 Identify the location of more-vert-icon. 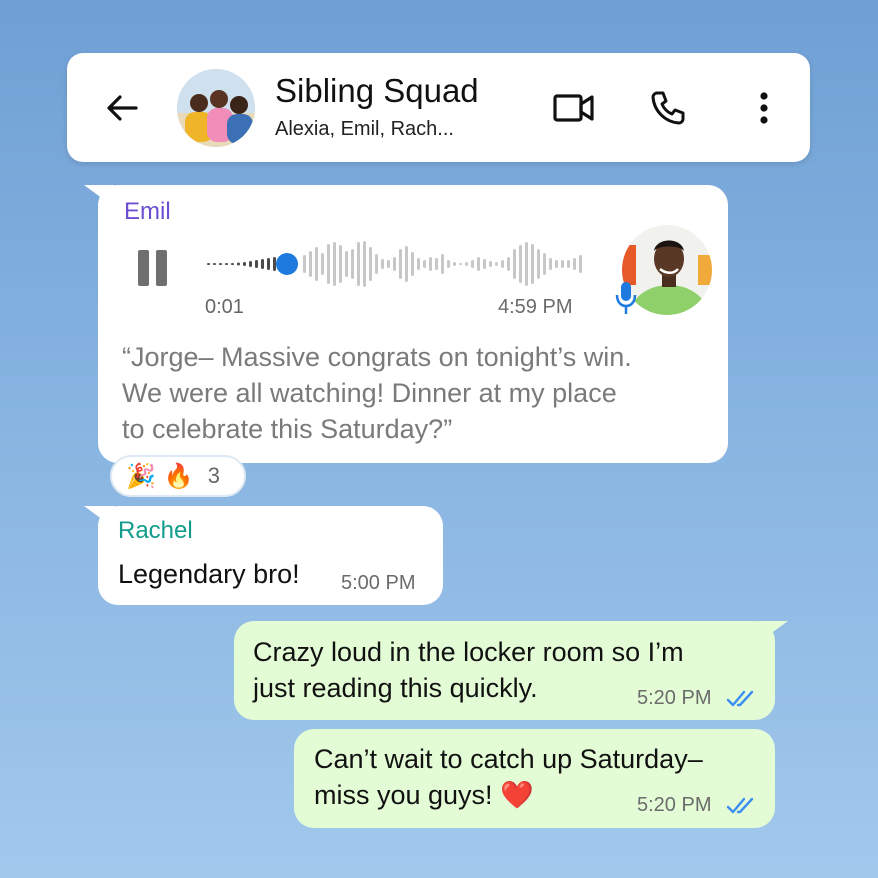
(764, 108).